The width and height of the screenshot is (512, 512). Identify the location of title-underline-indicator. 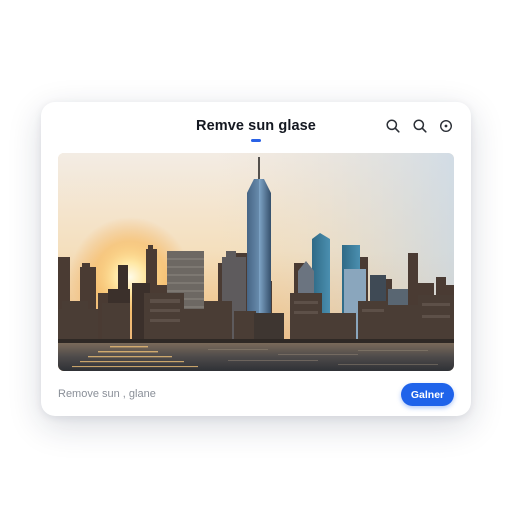
(256, 140).